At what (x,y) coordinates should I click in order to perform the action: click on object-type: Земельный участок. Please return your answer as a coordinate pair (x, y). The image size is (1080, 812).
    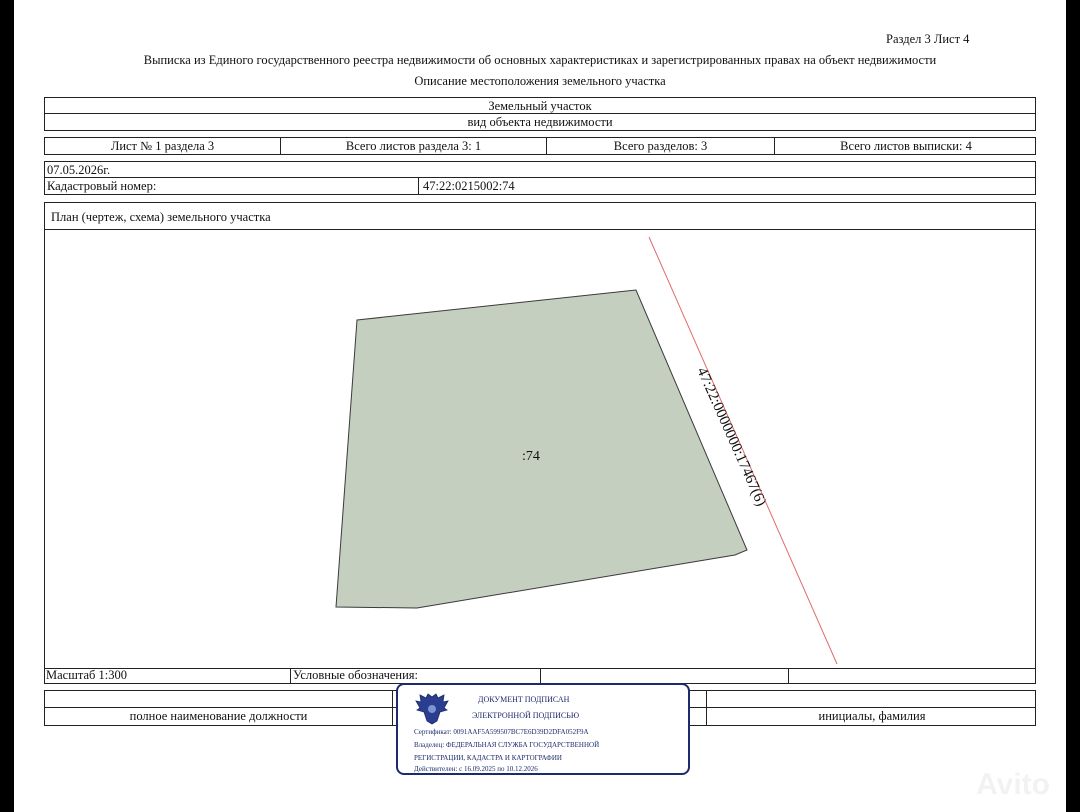
    Looking at the image, I should click on (540, 106).